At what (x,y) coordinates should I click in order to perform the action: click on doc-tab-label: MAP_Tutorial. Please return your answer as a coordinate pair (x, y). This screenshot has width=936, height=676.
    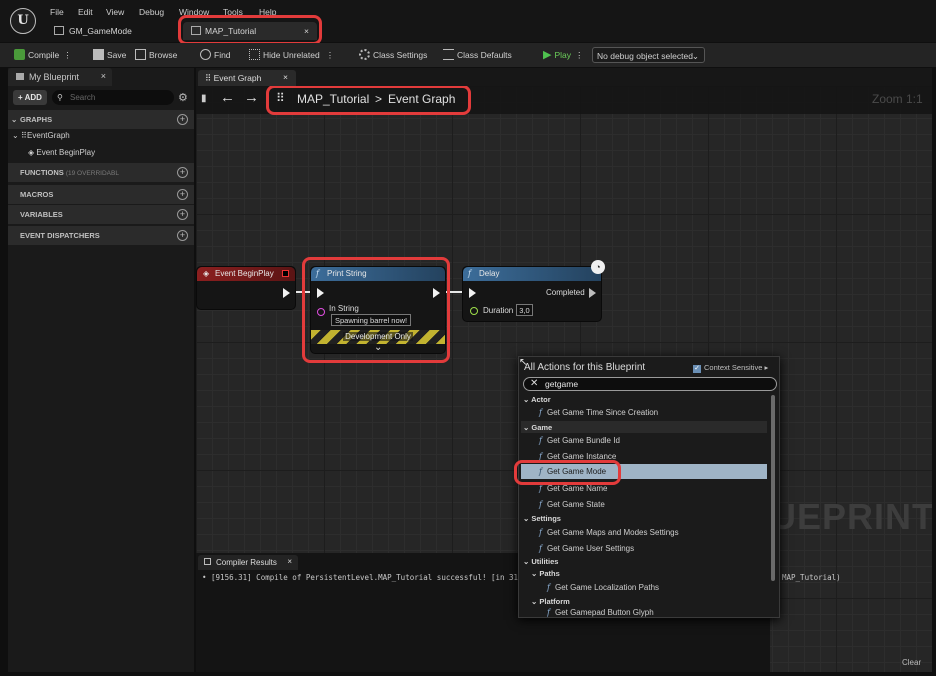
    Looking at the image, I should click on (231, 31).